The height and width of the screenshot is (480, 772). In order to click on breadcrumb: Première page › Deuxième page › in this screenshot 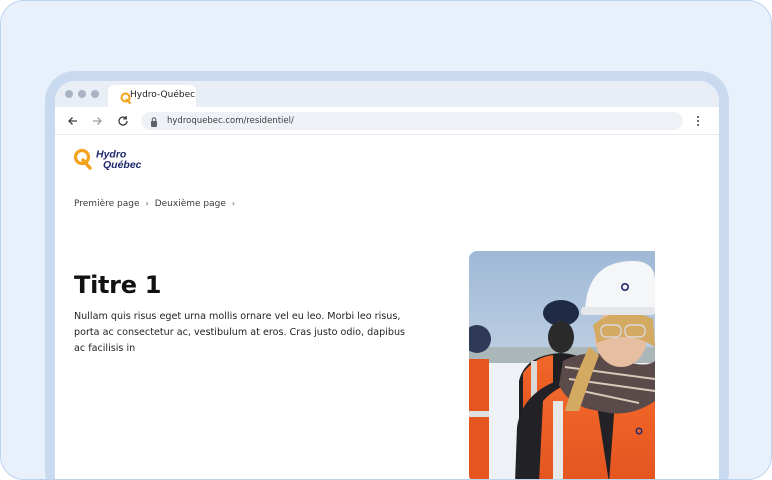, I will do `click(157, 204)`.